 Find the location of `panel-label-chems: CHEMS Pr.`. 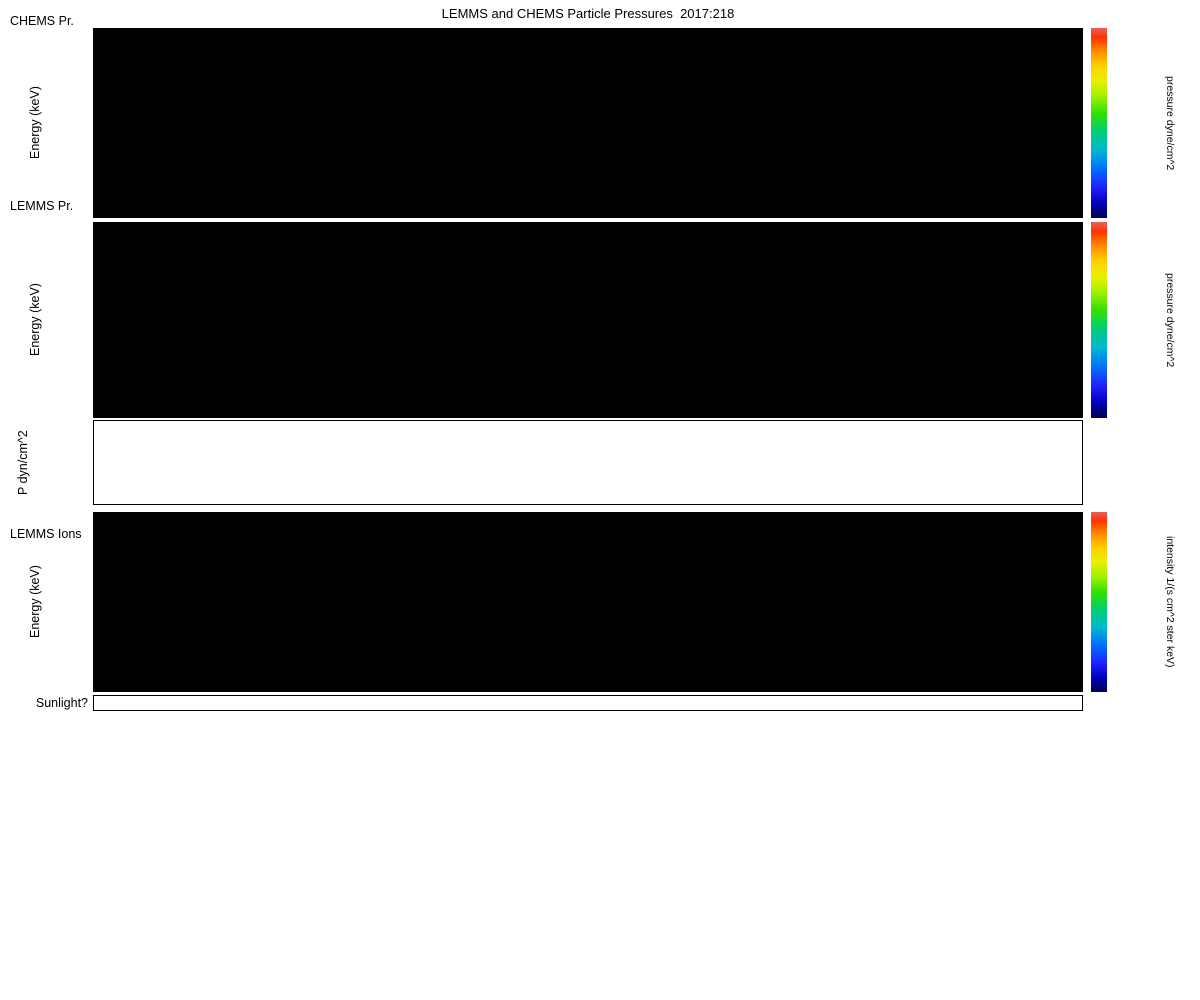

panel-label-chems: CHEMS Pr. is located at coordinates (42, 21).